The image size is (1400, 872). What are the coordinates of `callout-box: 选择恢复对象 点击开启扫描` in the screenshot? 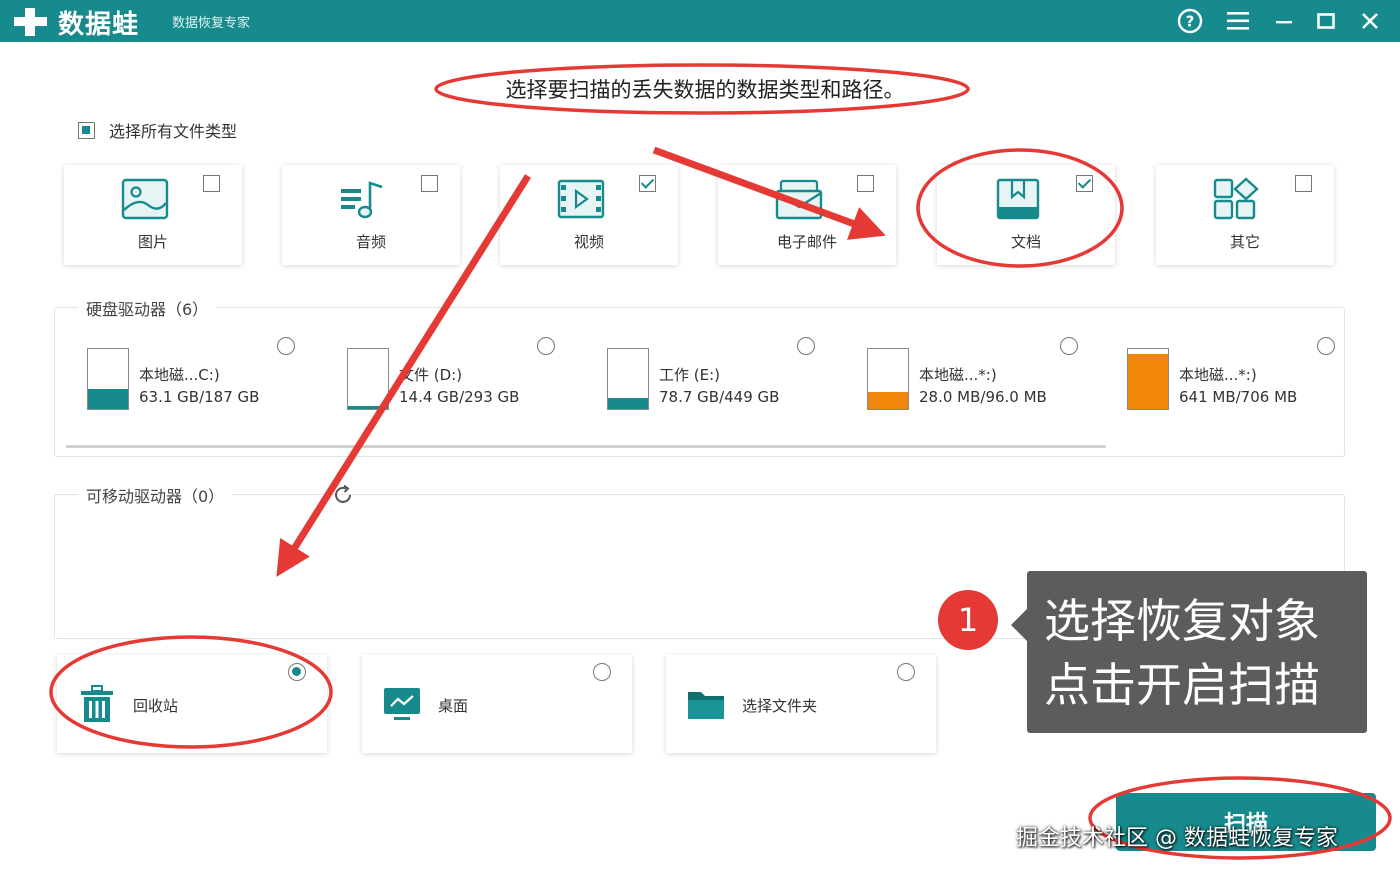 It's located at (1189, 652).